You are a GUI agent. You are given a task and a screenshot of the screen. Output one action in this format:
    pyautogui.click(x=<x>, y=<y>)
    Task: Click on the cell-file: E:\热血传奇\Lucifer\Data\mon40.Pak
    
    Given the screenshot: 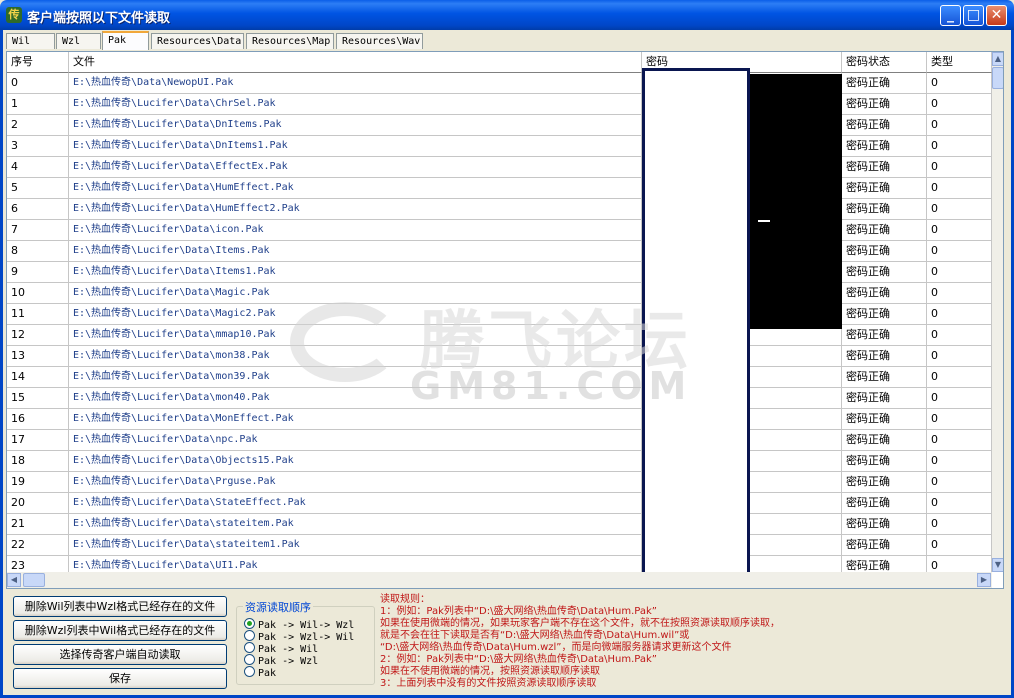 What is the action you would take?
    pyautogui.click(x=355, y=398)
    